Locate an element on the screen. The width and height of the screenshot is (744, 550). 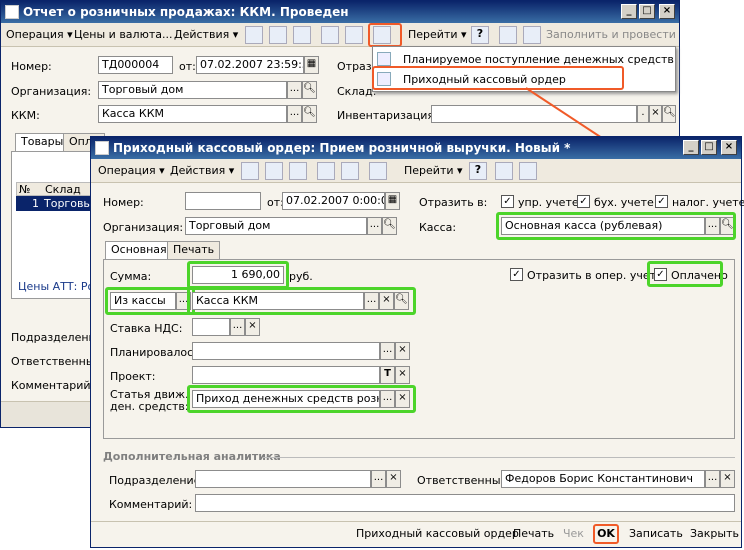
number-field is located at coordinates (223, 201).